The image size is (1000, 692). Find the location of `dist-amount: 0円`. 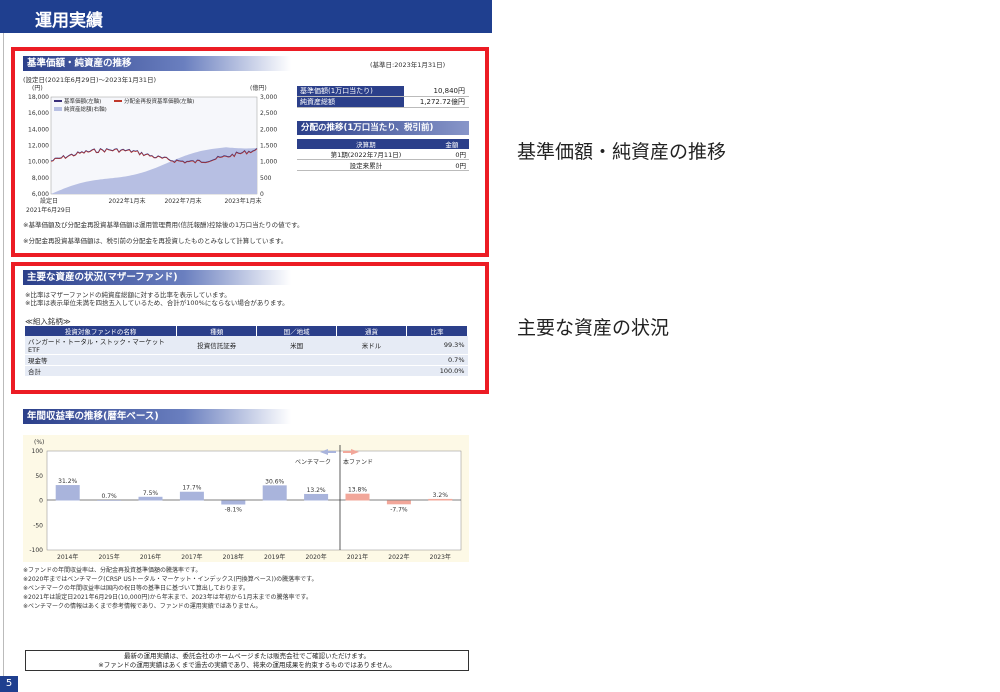

dist-amount: 0円 is located at coordinates (451, 165).